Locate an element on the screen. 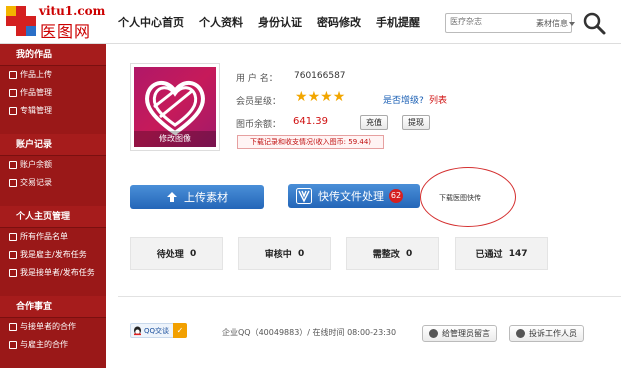  chat-bubble-icon is located at coordinates (433, 333).